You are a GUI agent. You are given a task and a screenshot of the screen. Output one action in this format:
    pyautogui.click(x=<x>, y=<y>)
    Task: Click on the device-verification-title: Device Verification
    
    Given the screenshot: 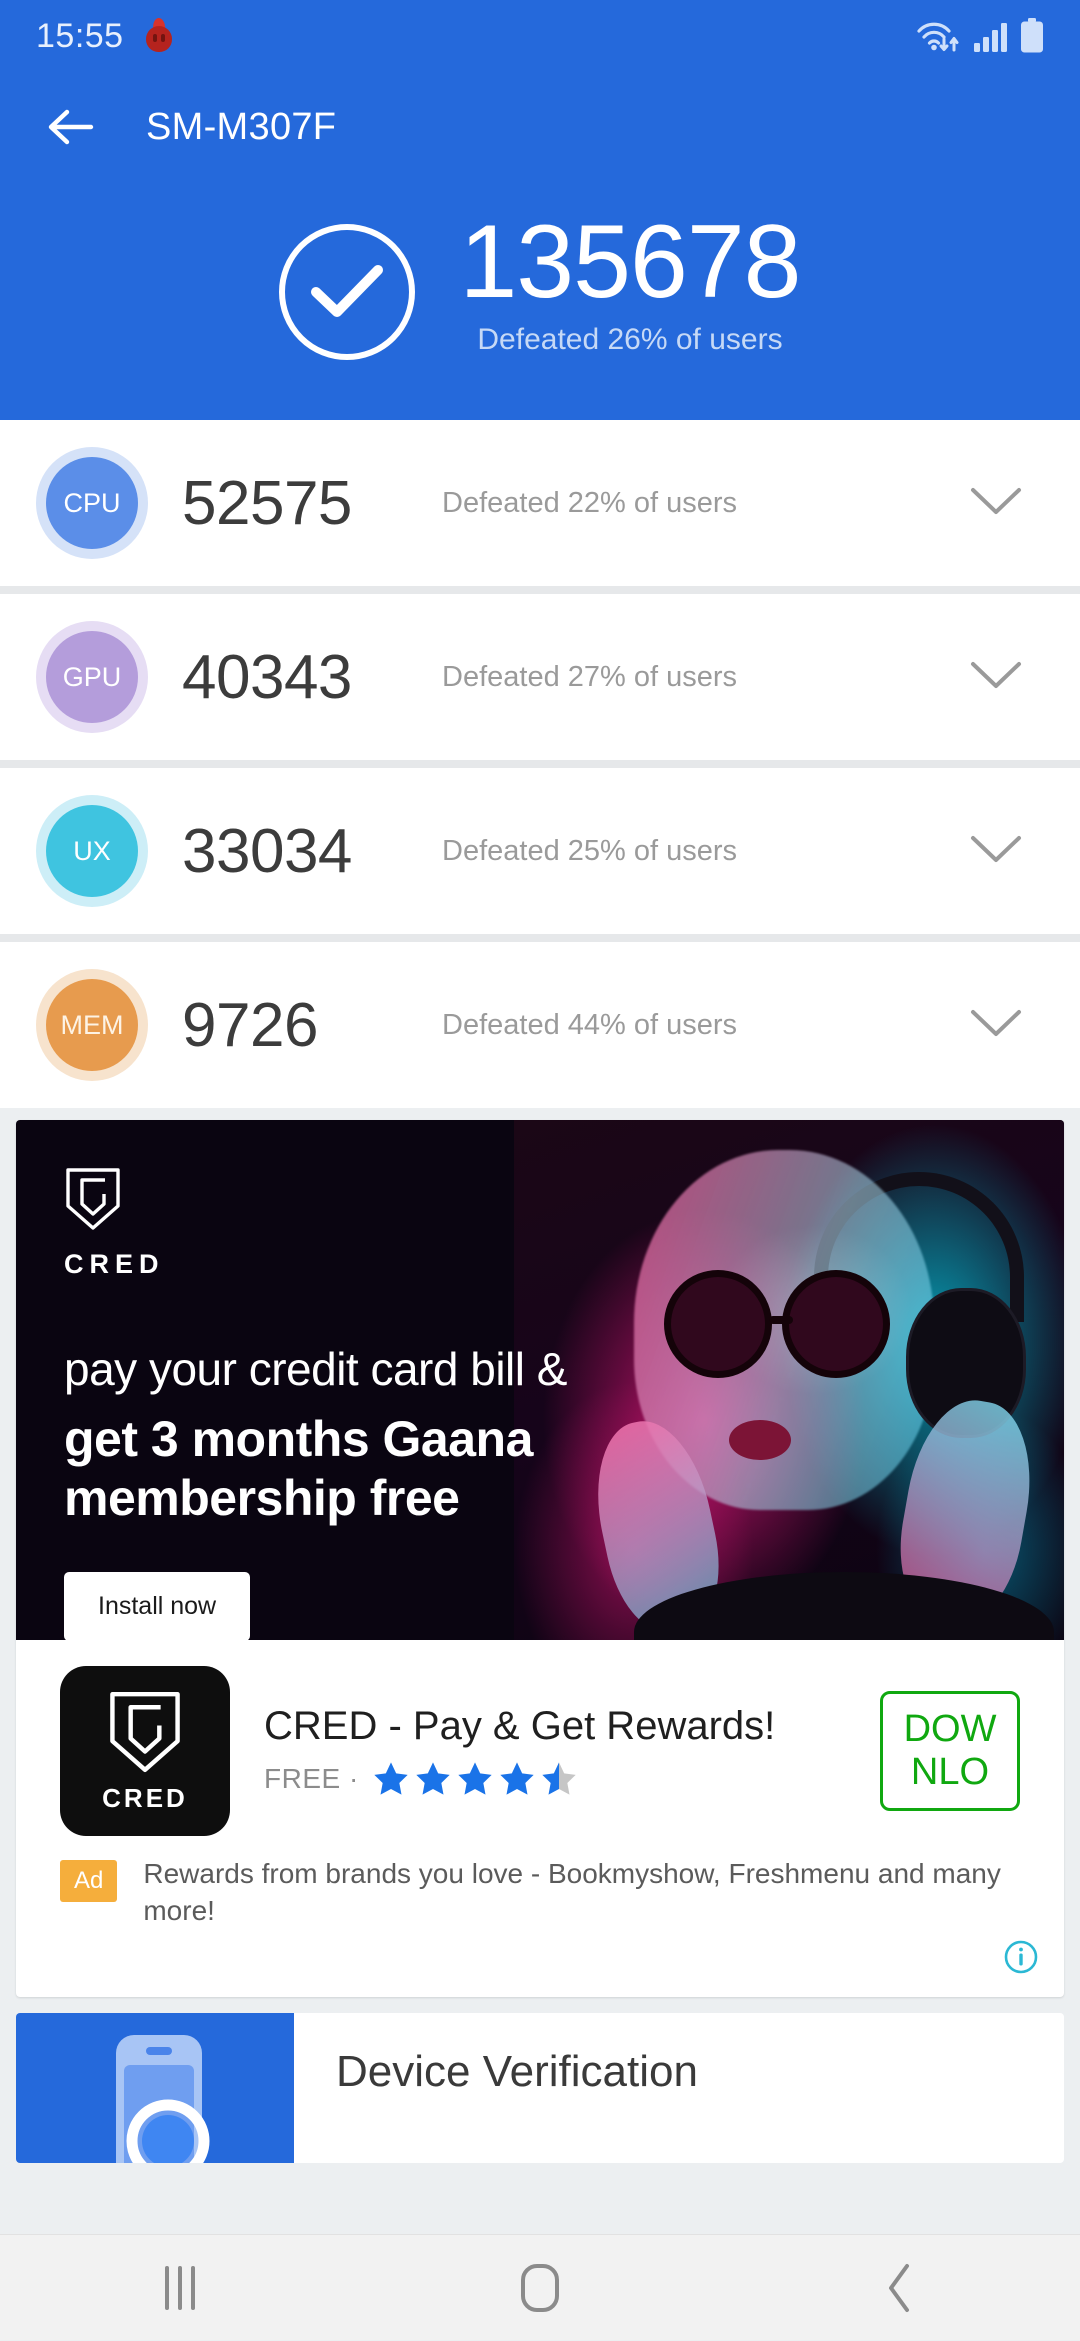 What is the action you would take?
    pyautogui.click(x=517, y=2071)
    